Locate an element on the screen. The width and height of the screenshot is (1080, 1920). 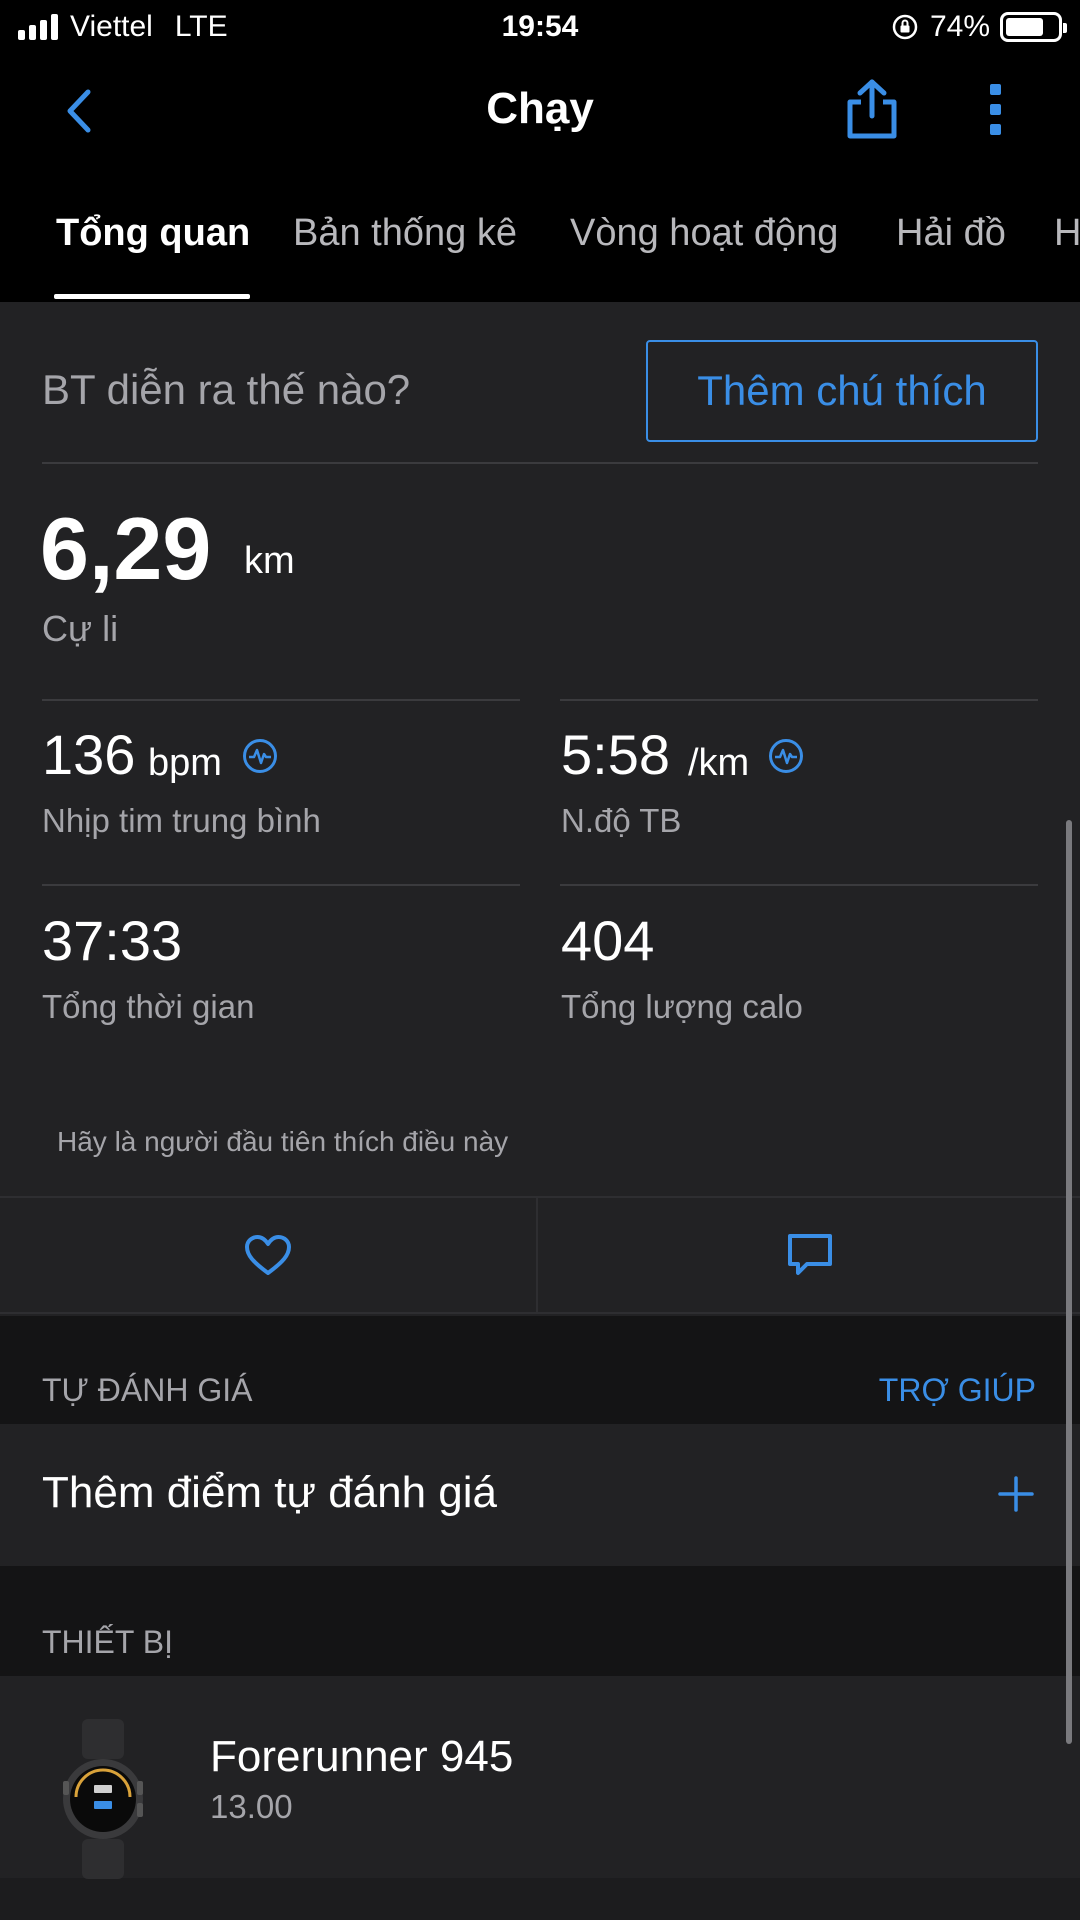
plus-icon is located at coordinates (1016, 1494).